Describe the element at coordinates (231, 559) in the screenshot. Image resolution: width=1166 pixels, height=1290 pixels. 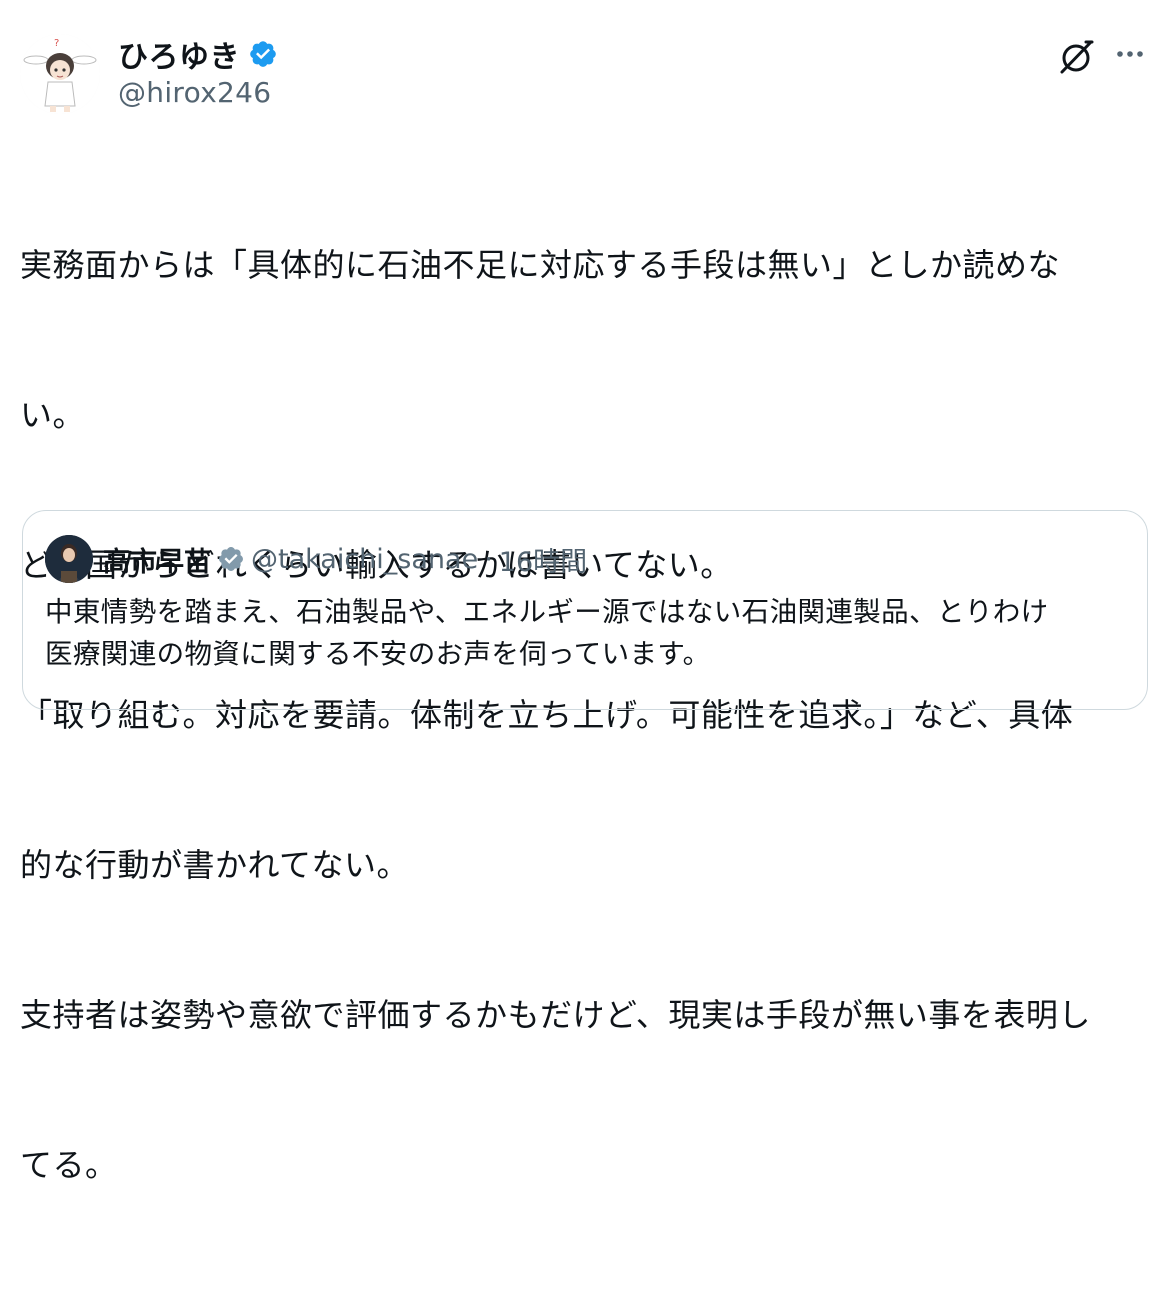
I see `government-verified-badge-icon` at that location.